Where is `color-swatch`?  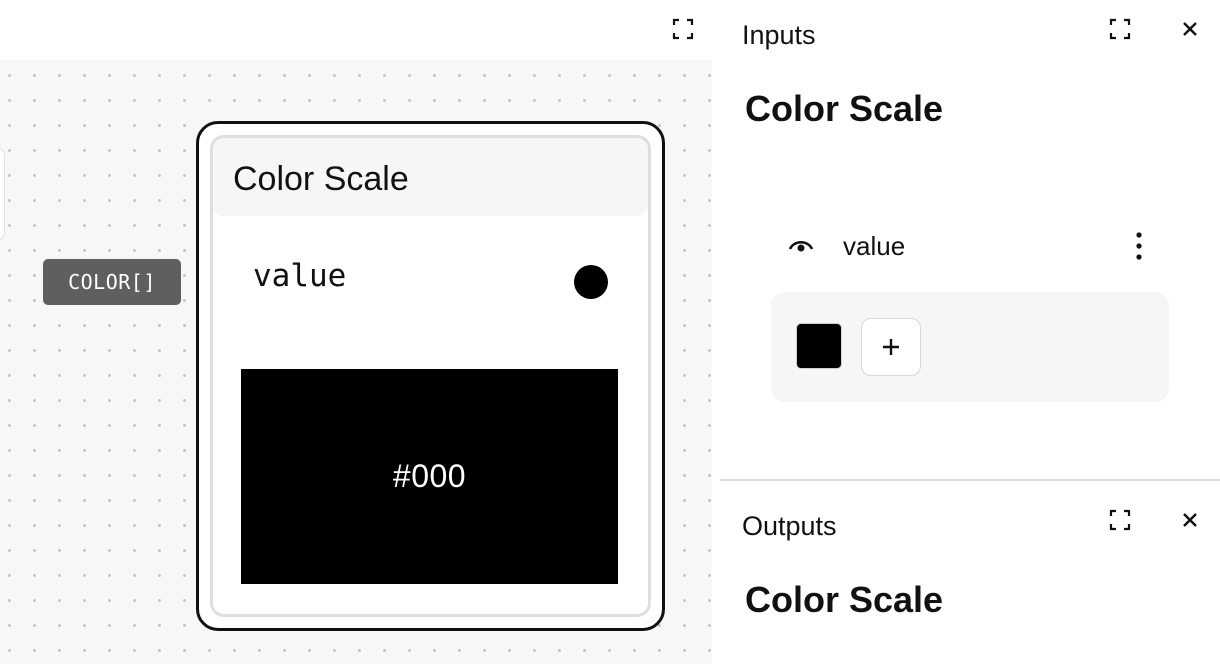
color-swatch is located at coordinates (819, 346).